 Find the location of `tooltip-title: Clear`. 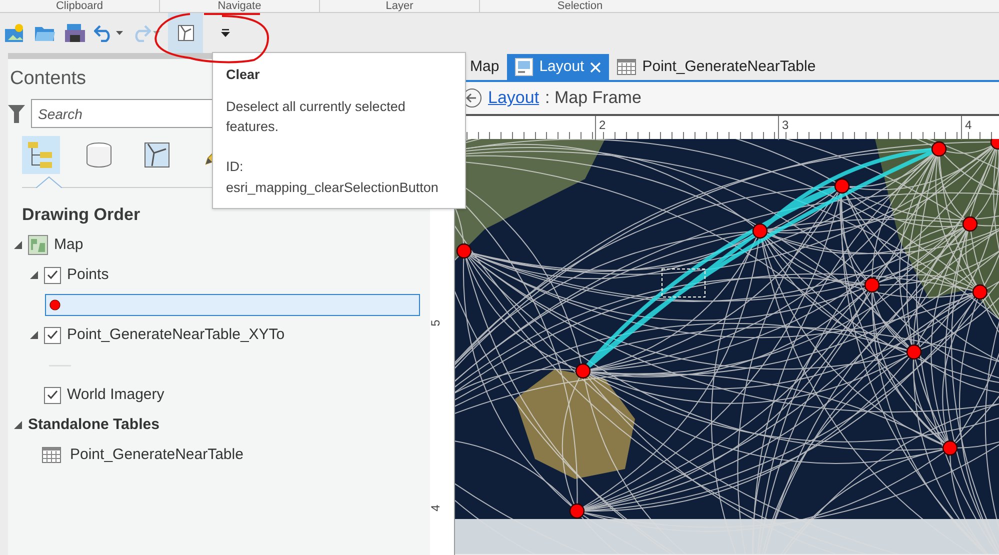

tooltip-title: Clear is located at coordinates (243, 75).